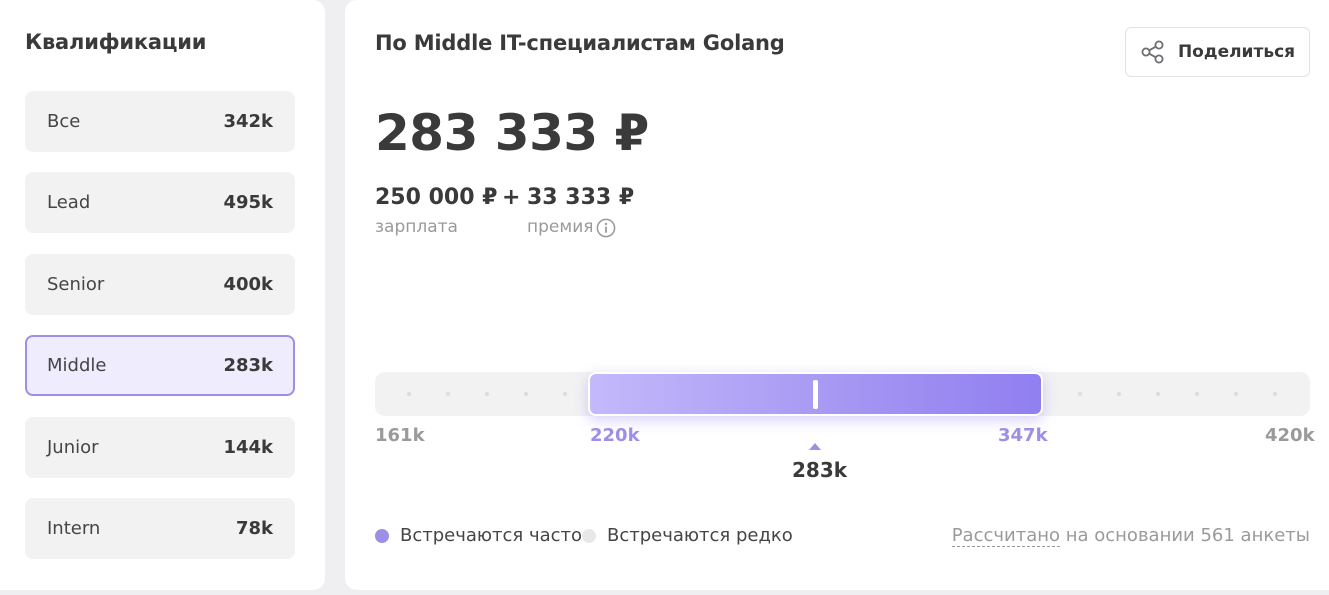 The width and height of the screenshot is (1329, 595). What do you see at coordinates (606, 228) in the screenshot?
I see `info-icon` at bounding box center [606, 228].